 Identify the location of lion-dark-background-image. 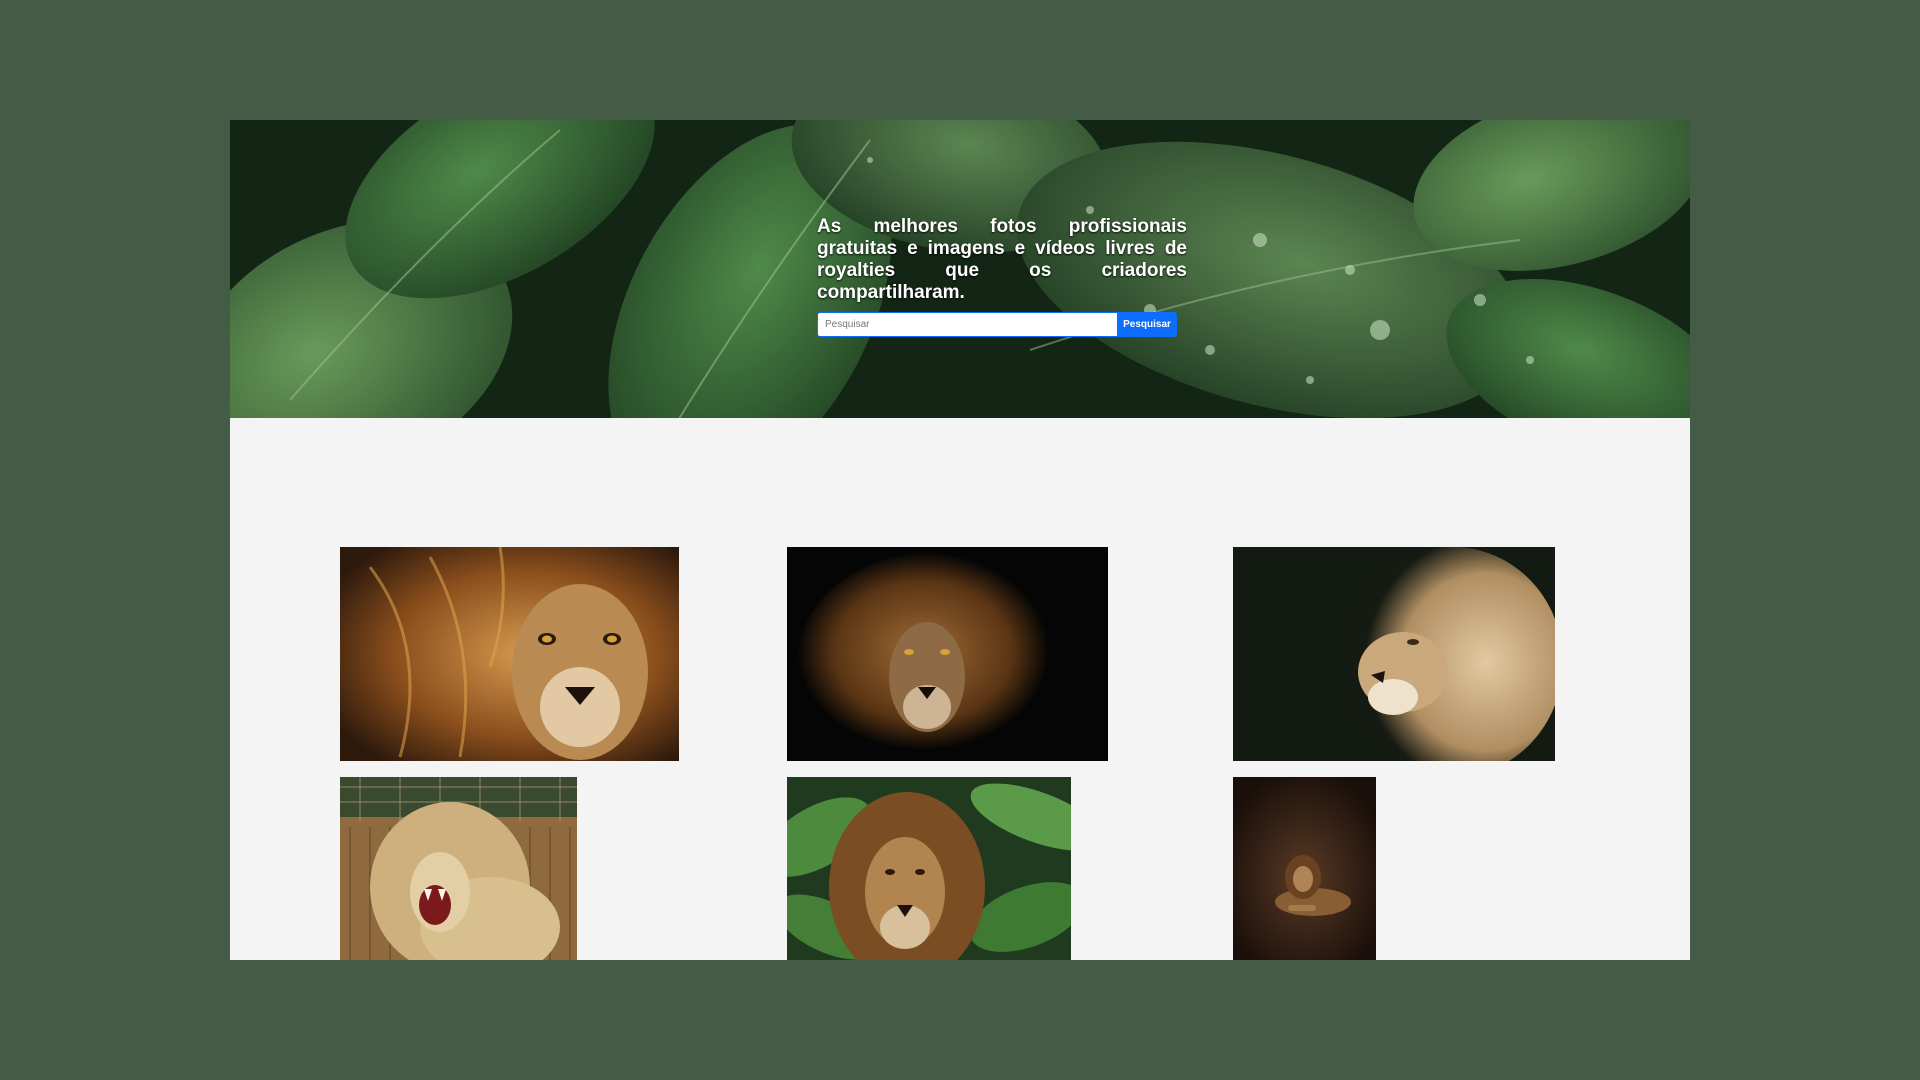
(947, 654).